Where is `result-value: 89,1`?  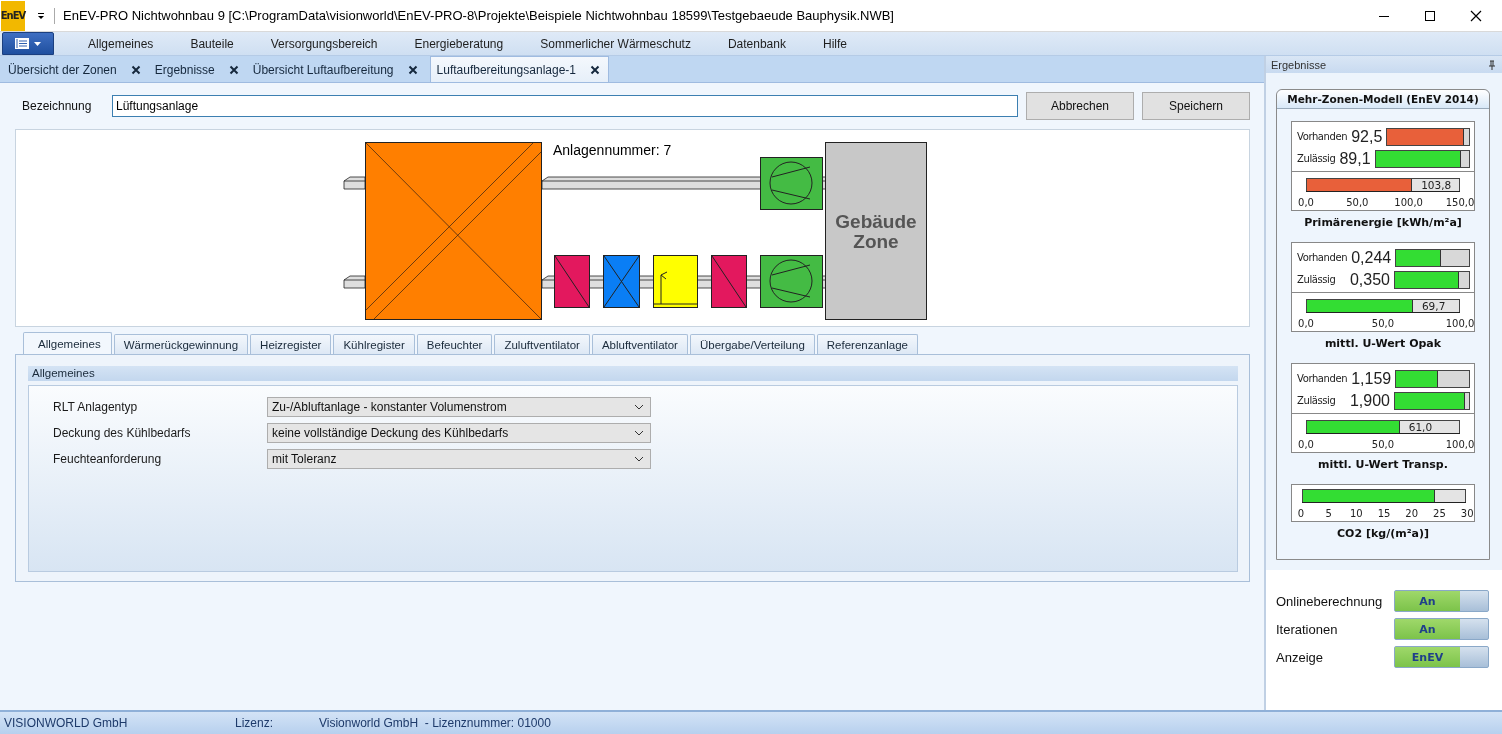
result-value: 89,1 is located at coordinates (1355, 158).